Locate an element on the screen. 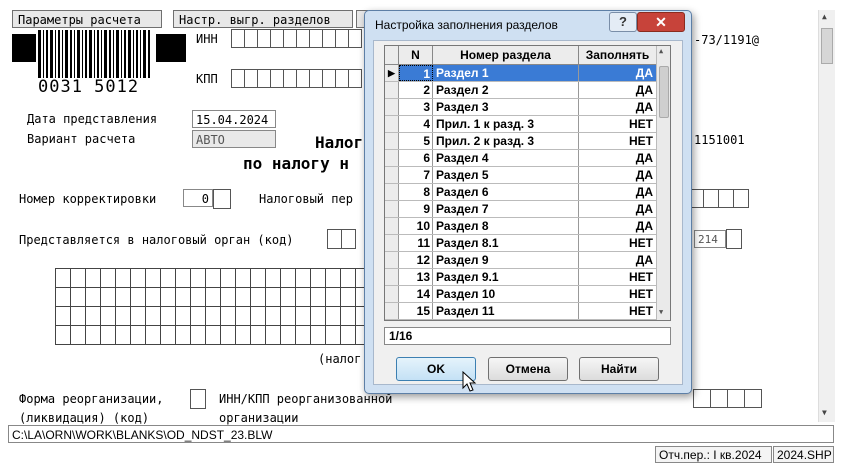 The height and width of the screenshot is (471, 843). table-scroll-up-icon: ▲ is located at coordinates (661, 51).